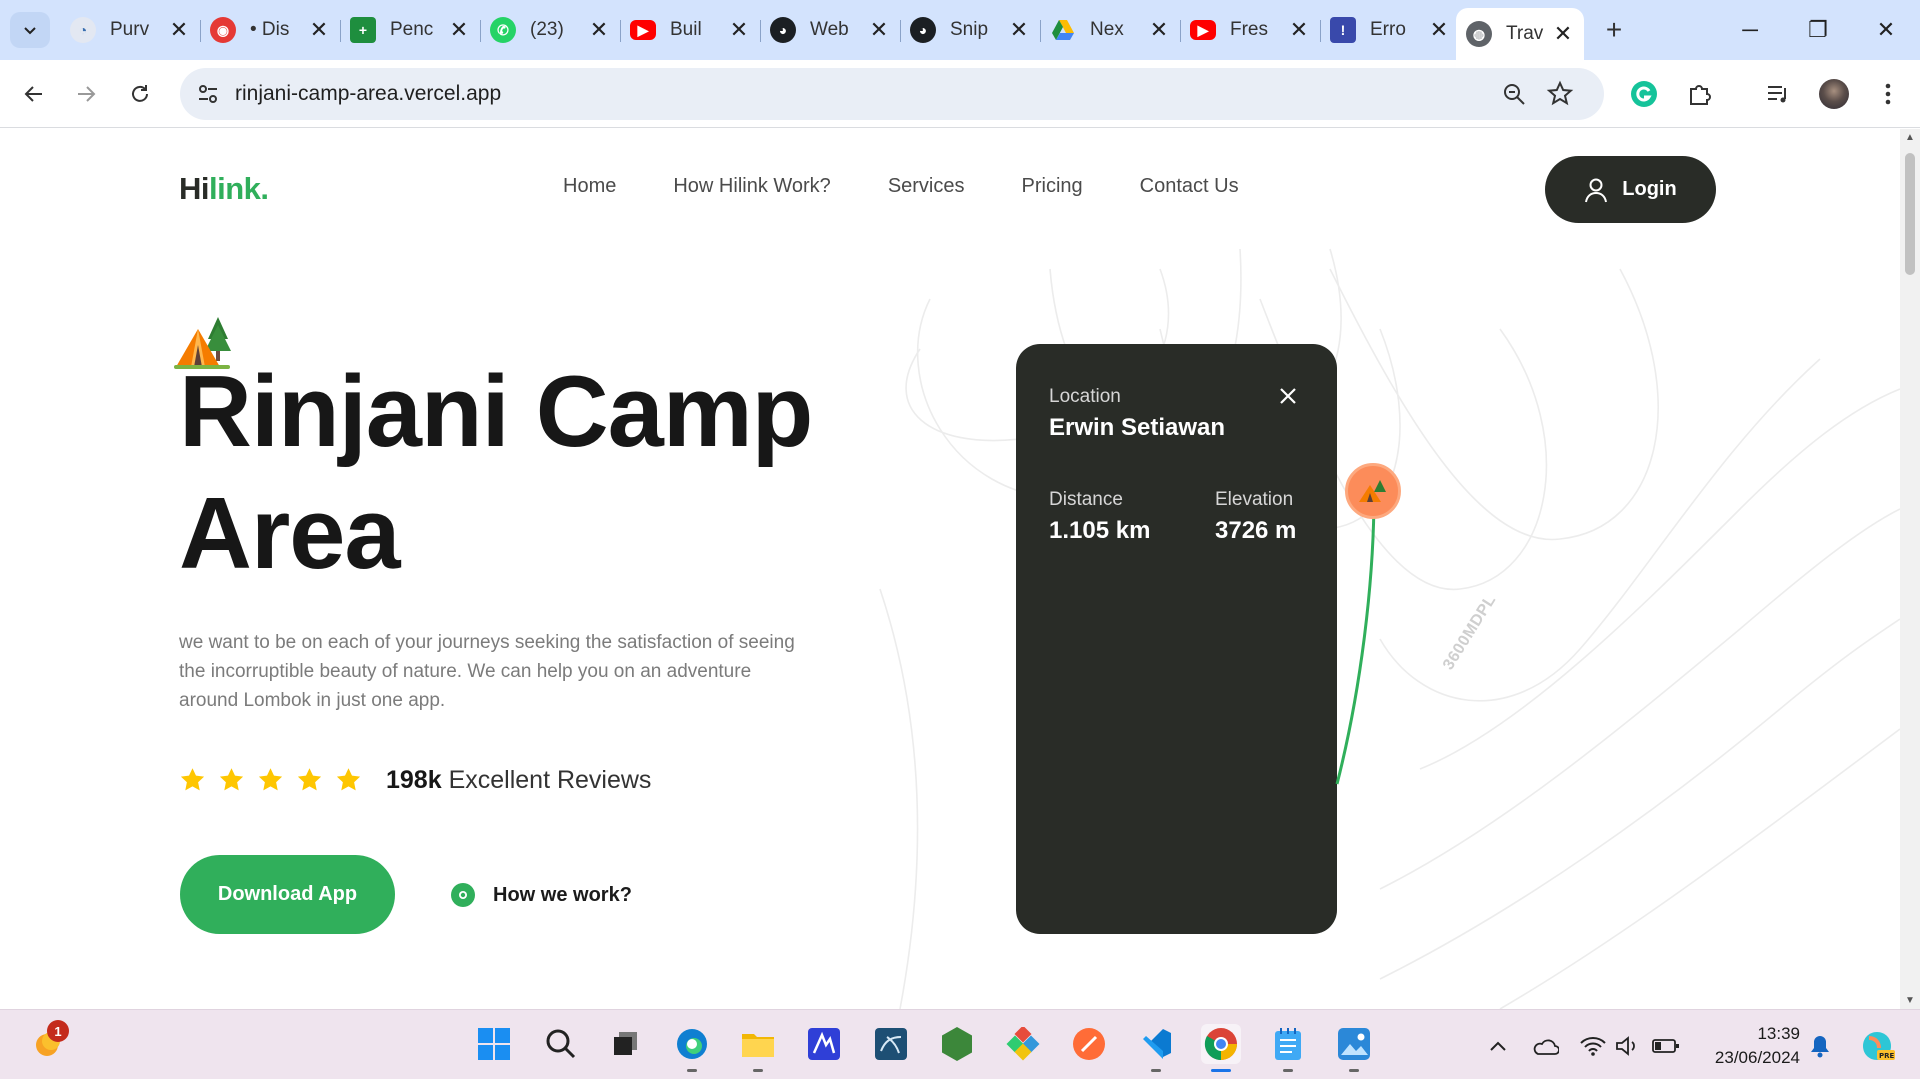 The width and height of the screenshot is (1920, 1079). I want to click on download-app-button: Download App, so click(287, 894).